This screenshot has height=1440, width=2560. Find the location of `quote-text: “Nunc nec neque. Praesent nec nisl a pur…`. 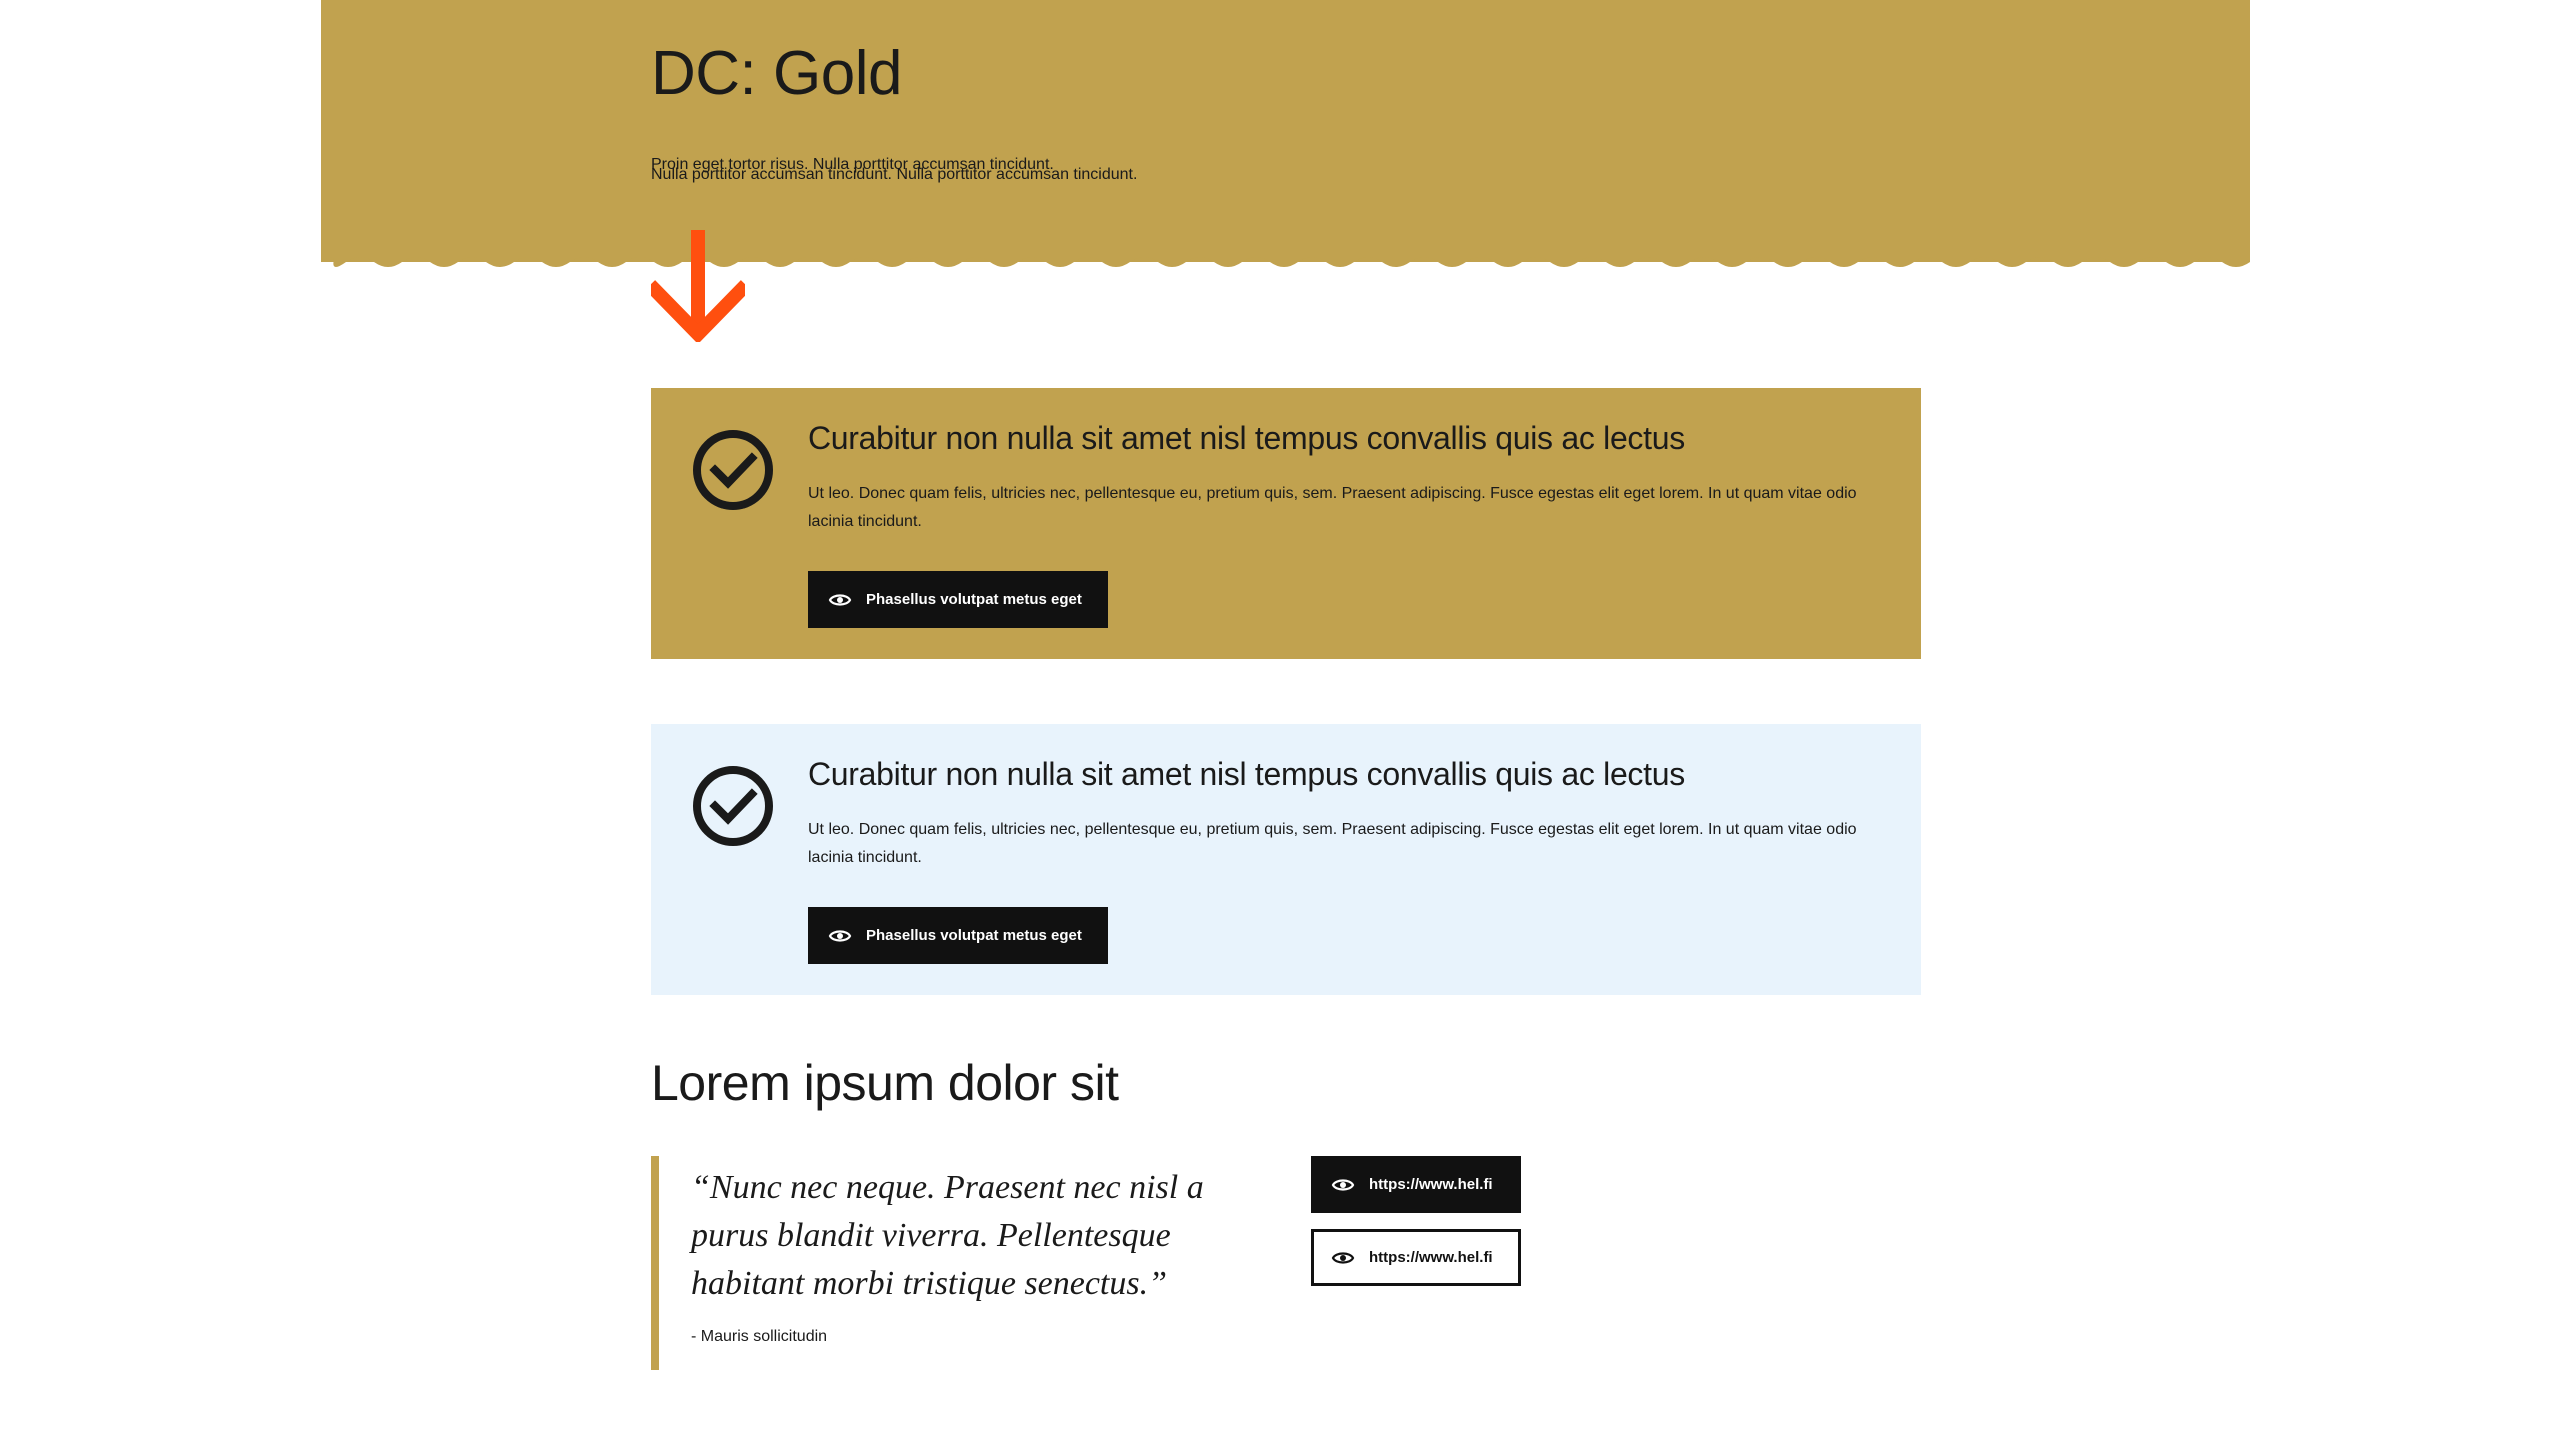

quote-text: “Nunc nec neque. Praesent nec nisl a pur… is located at coordinates (947, 1235).